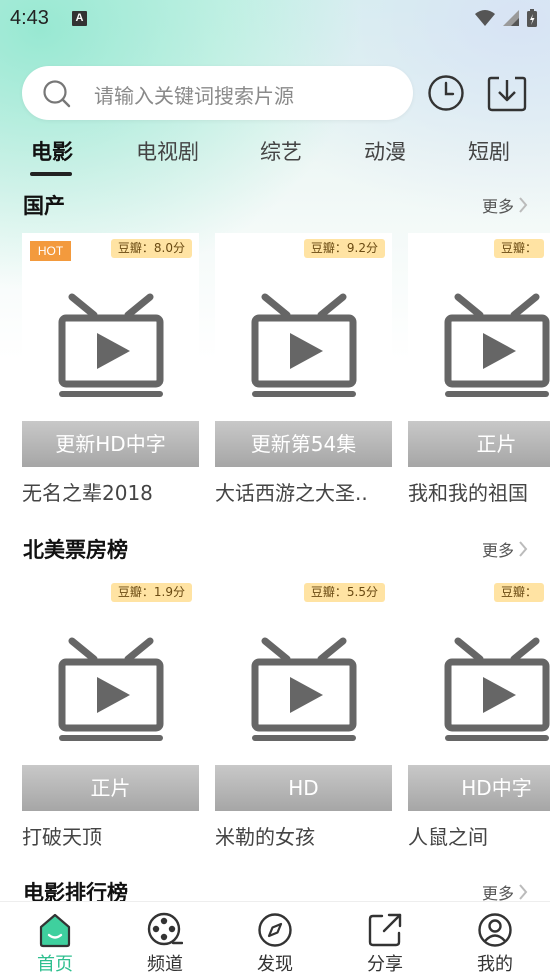  Describe the element at coordinates (385, 151) in the screenshot. I see `tab-anime: 动漫` at that location.